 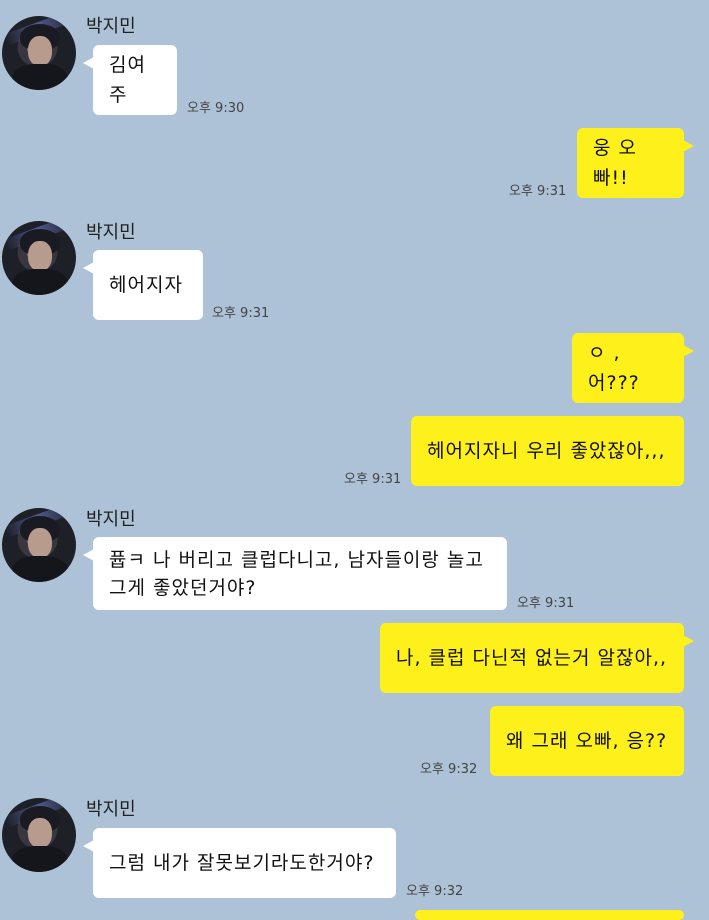 I want to click on message-text-line: 그게 좋았던거야?, so click(x=183, y=587).